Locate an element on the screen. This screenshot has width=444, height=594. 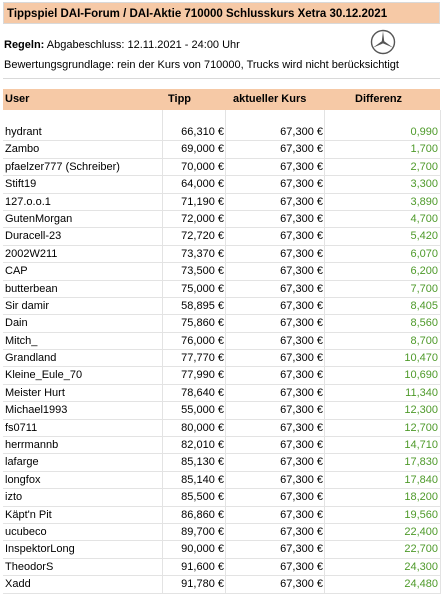
cell-user: TheodorS is located at coordinates (29, 566).